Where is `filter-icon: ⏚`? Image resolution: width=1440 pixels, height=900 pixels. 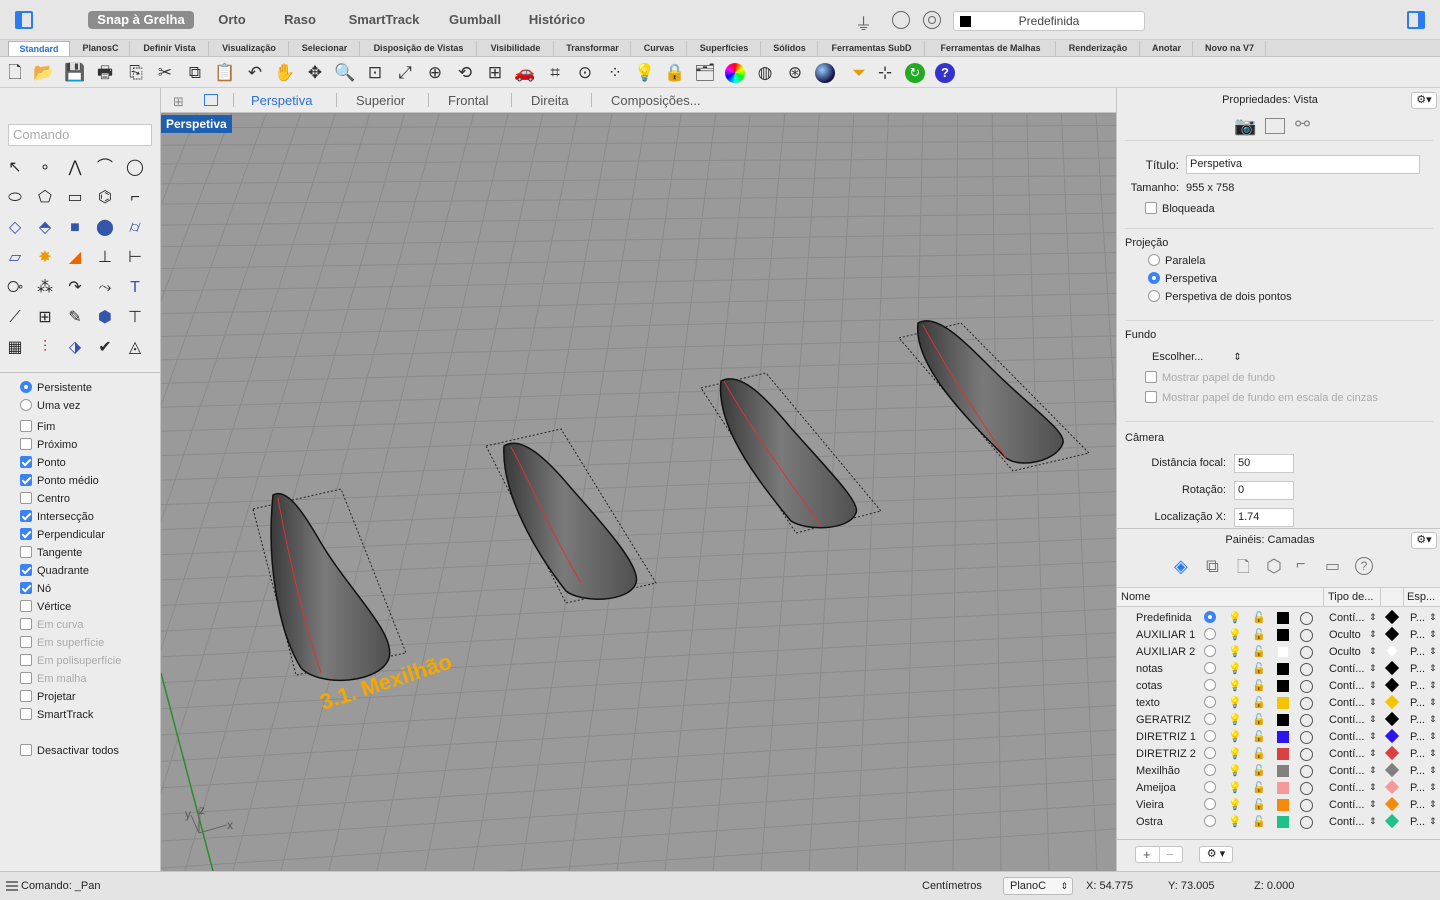
filter-icon: ⏚ is located at coordinates (863, 22).